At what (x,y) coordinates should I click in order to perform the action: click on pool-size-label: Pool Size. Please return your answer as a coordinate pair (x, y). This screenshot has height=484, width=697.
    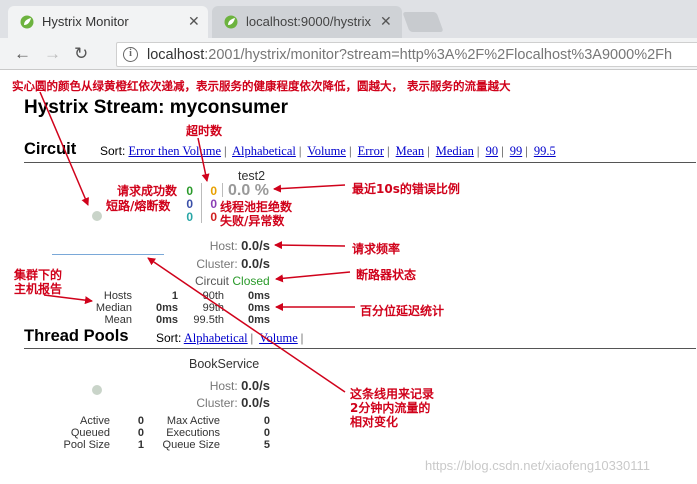
    Looking at the image, I should click on (86, 445).